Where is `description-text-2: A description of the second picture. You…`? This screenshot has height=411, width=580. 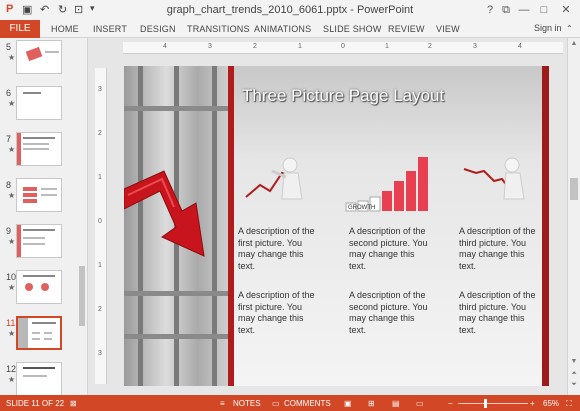 description-text-2: A description of the second picture. You… is located at coordinates (389, 249).